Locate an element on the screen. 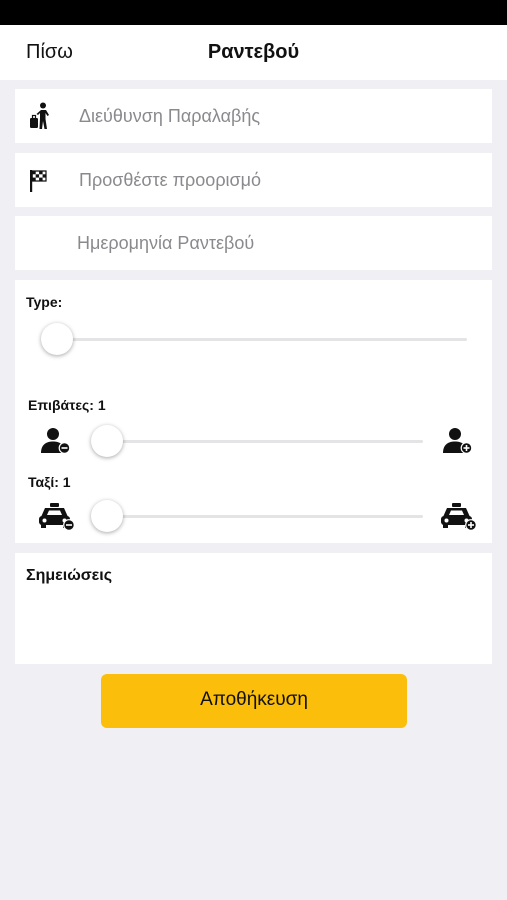 This screenshot has height=900, width=507. destination-placeholder: Προσθέστε προορισμό is located at coordinates (170, 180).